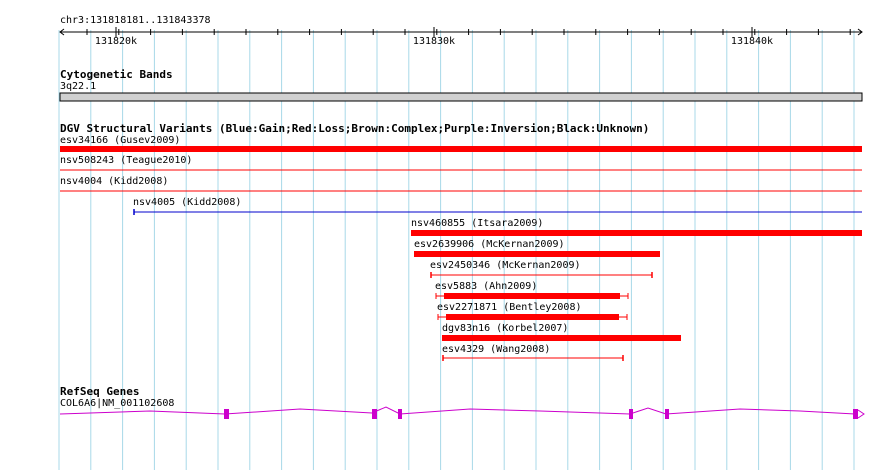 The height and width of the screenshot is (470, 890). I want to click on variant-label: esv2639906 (McKernan2009), so click(489, 244).